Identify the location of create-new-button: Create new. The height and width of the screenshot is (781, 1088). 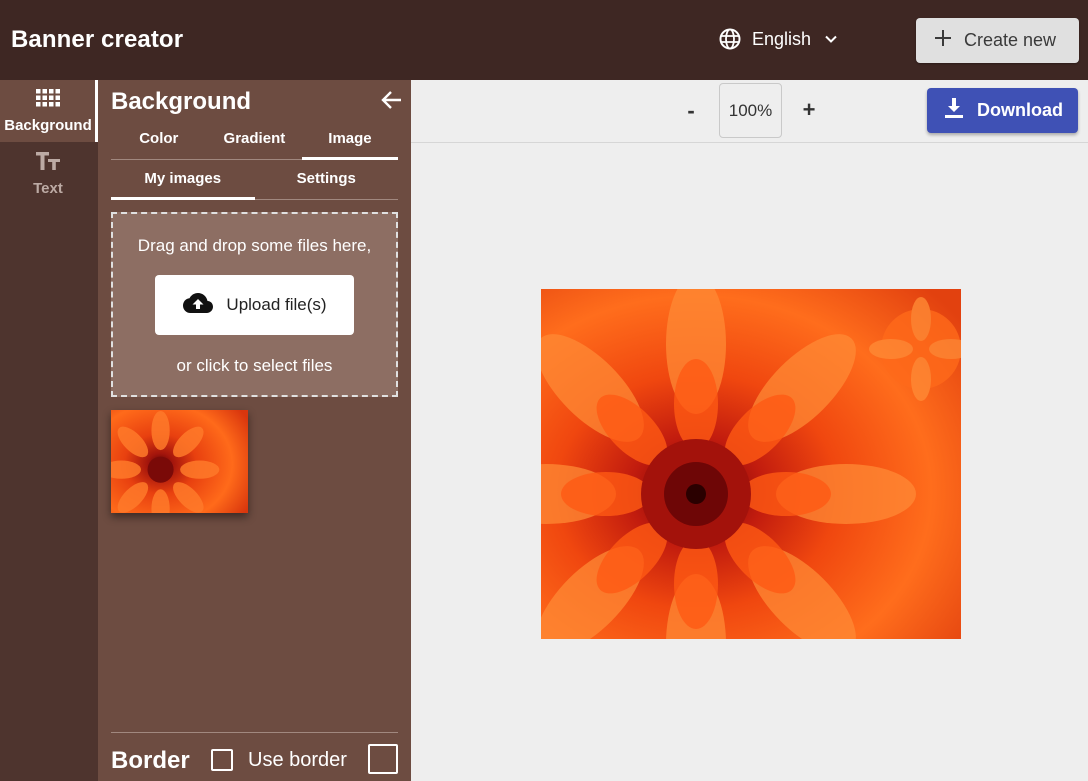
(997, 40).